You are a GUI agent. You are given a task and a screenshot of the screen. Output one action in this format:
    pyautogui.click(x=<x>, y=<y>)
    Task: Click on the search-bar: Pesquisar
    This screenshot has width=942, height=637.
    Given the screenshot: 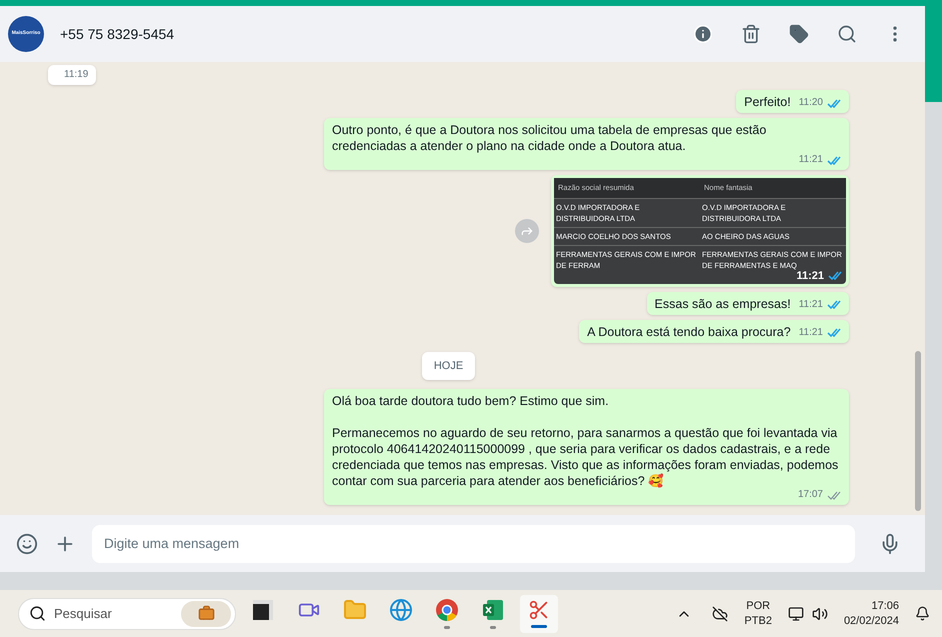 What is the action you would take?
    pyautogui.click(x=127, y=614)
    